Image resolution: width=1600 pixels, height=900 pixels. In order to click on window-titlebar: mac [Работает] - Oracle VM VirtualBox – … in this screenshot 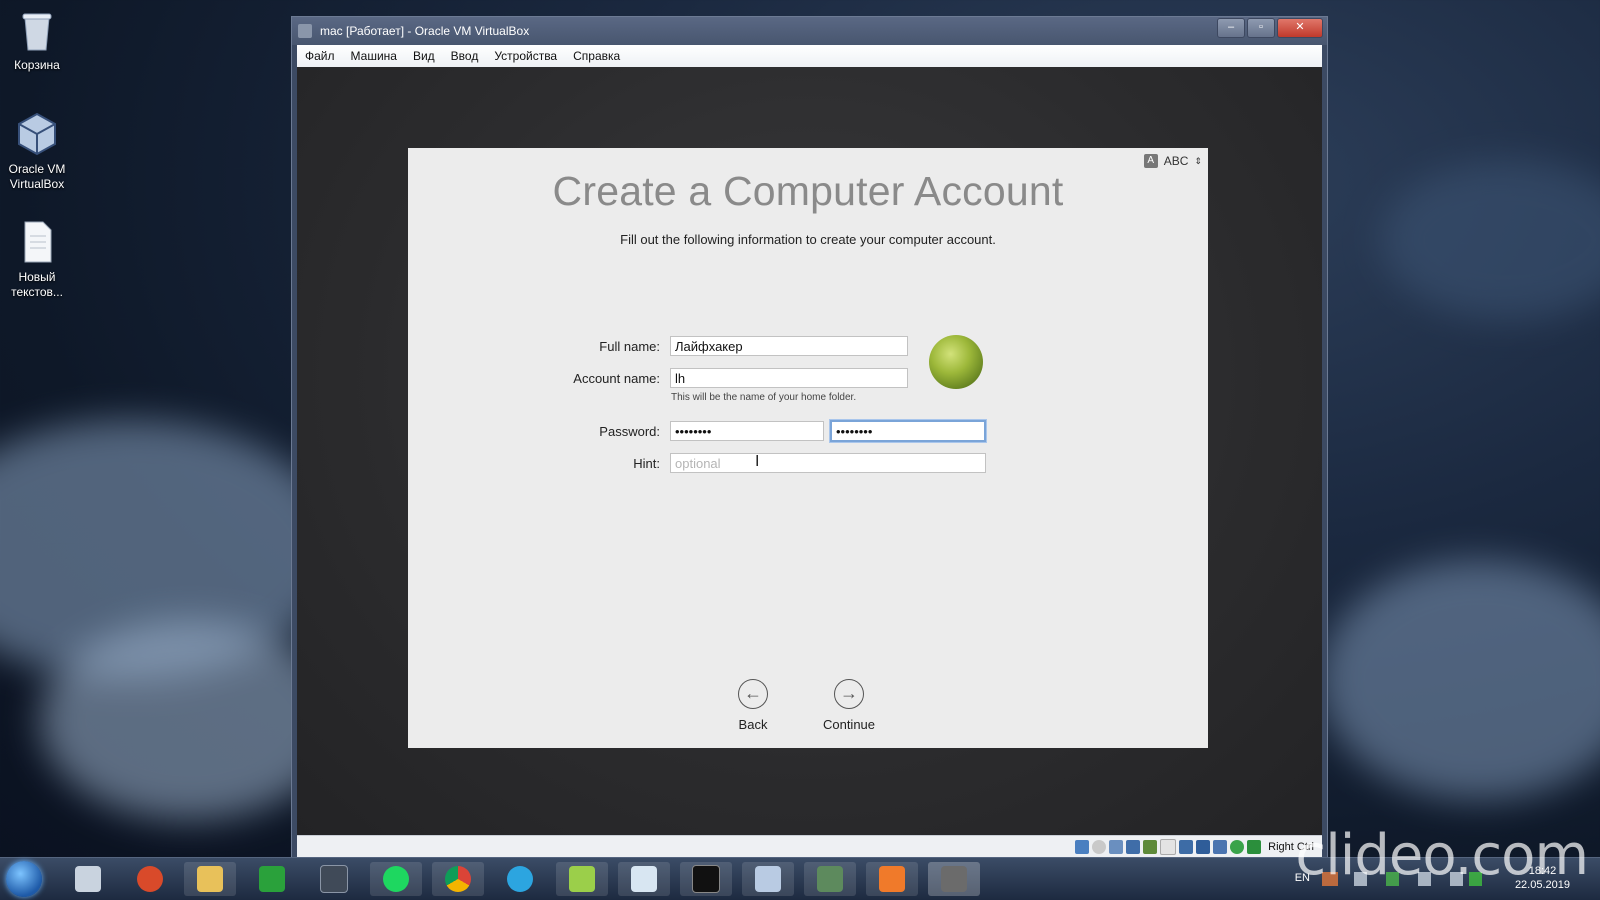, I will do `click(809, 31)`.